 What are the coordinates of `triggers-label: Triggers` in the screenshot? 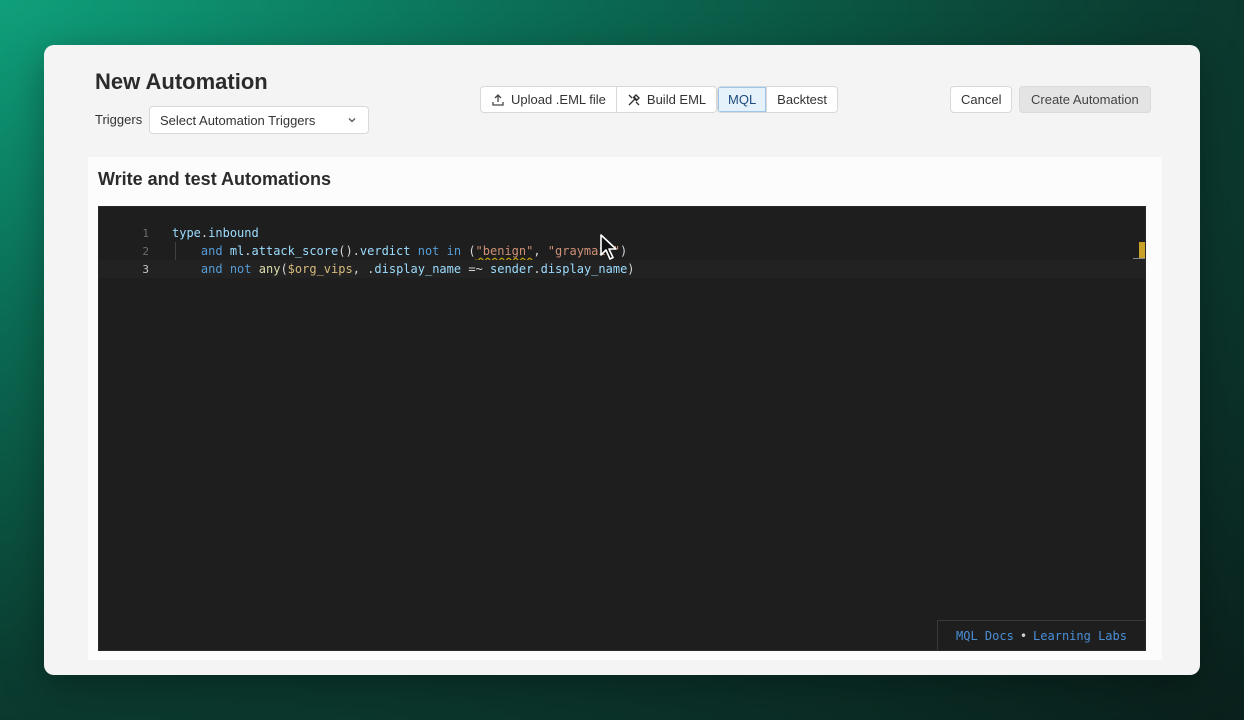 It's located at (119, 119).